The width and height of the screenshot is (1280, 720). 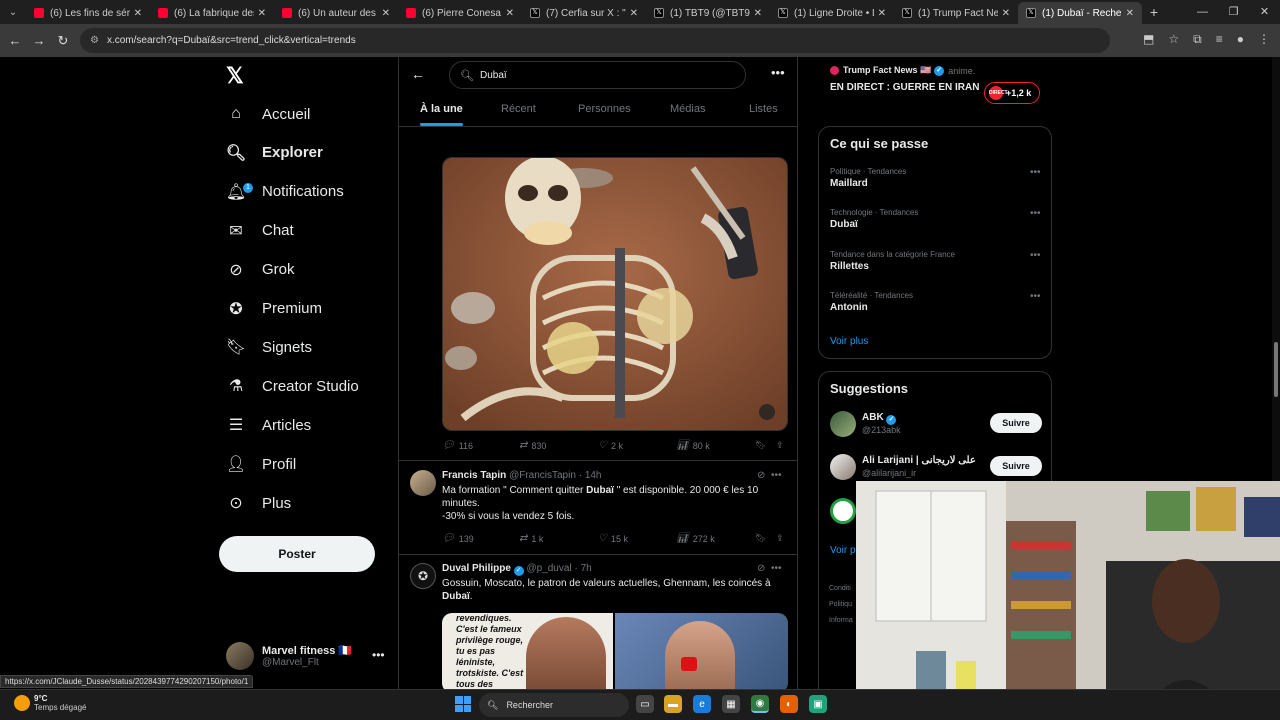 I want to click on x-logo-icon: 𝕏, so click(x=235, y=76).